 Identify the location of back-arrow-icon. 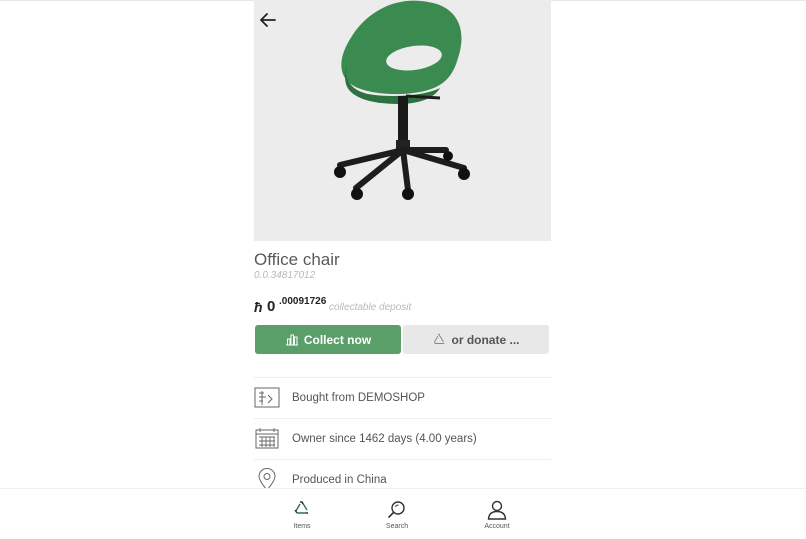
(268, 20).